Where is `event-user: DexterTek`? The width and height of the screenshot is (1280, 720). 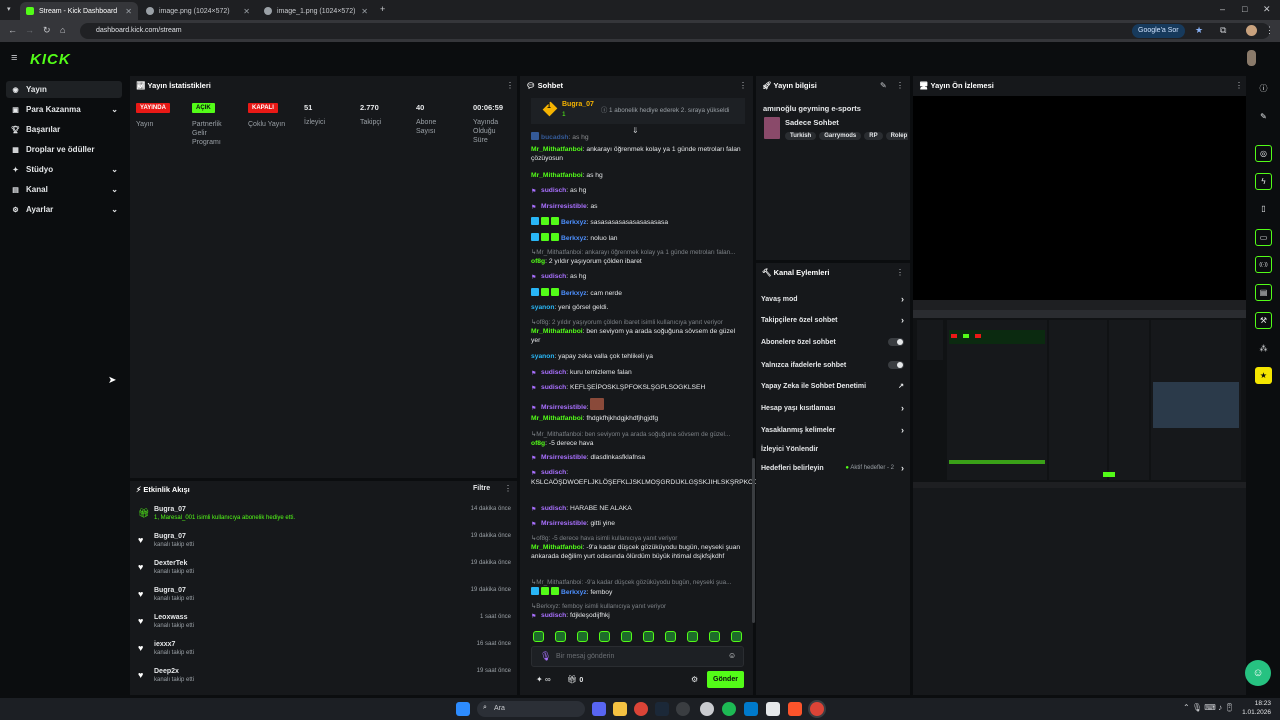 event-user: DexterTek is located at coordinates (170, 563).